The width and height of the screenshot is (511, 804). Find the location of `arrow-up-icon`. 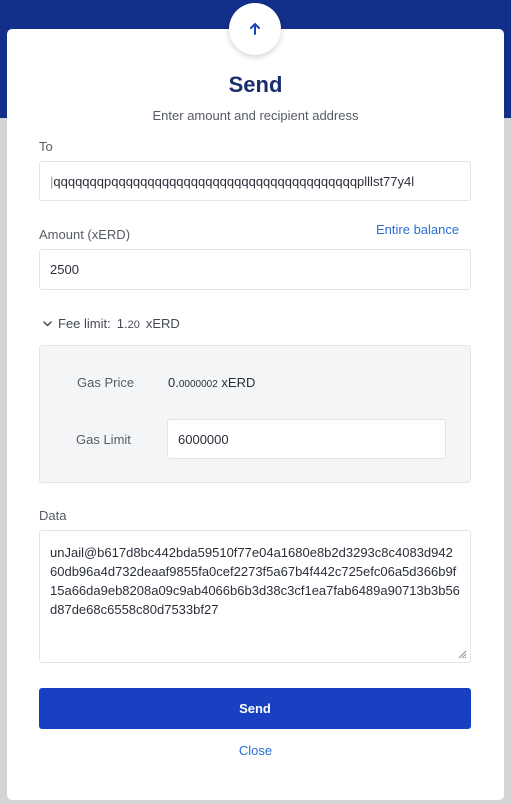

arrow-up-icon is located at coordinates (255, 29).